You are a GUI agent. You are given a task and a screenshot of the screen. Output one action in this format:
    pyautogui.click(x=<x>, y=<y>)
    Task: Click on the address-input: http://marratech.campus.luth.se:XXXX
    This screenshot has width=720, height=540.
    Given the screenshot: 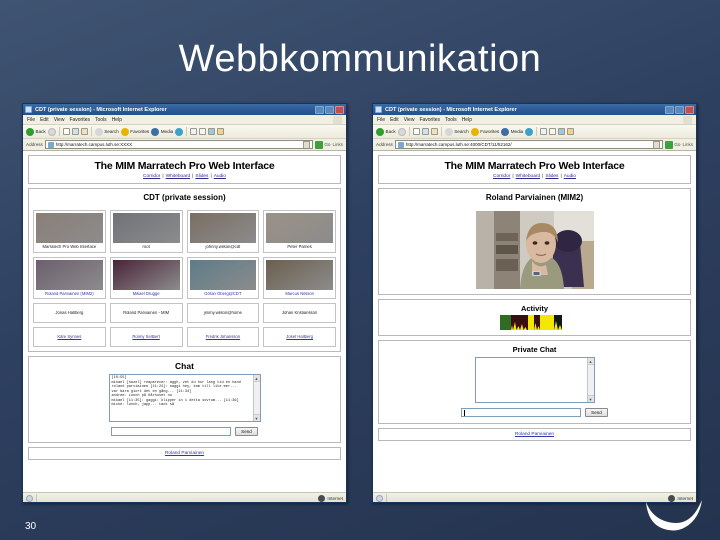 What is the action you would take?
    pyautogui.click(x=179, y=144)
    